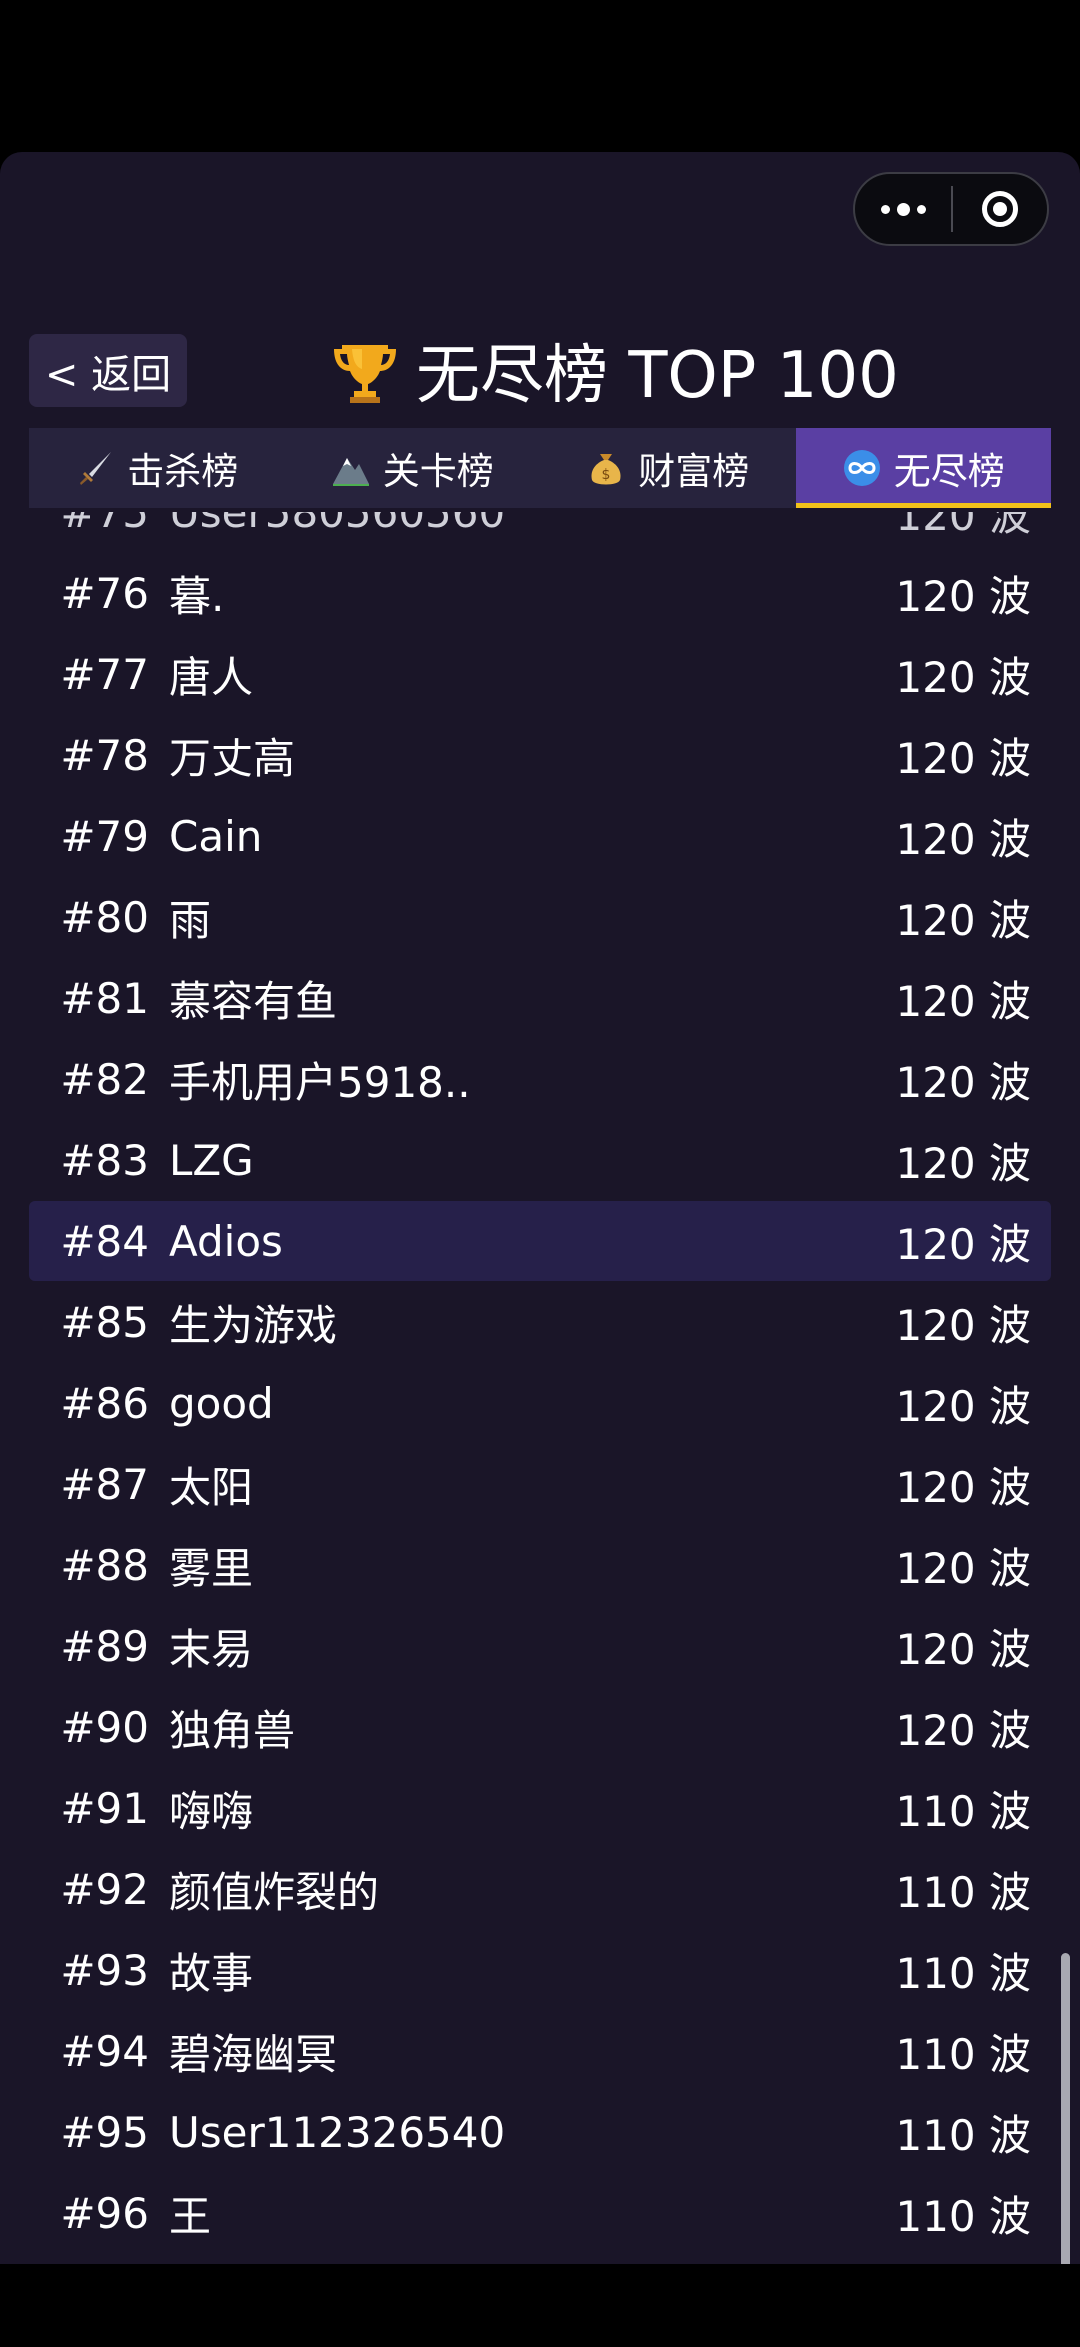  Describe the element at coordinates (540, 2051) in the screenshot. I see `list-item: #94 碧海幽冥 110 波` at that location.